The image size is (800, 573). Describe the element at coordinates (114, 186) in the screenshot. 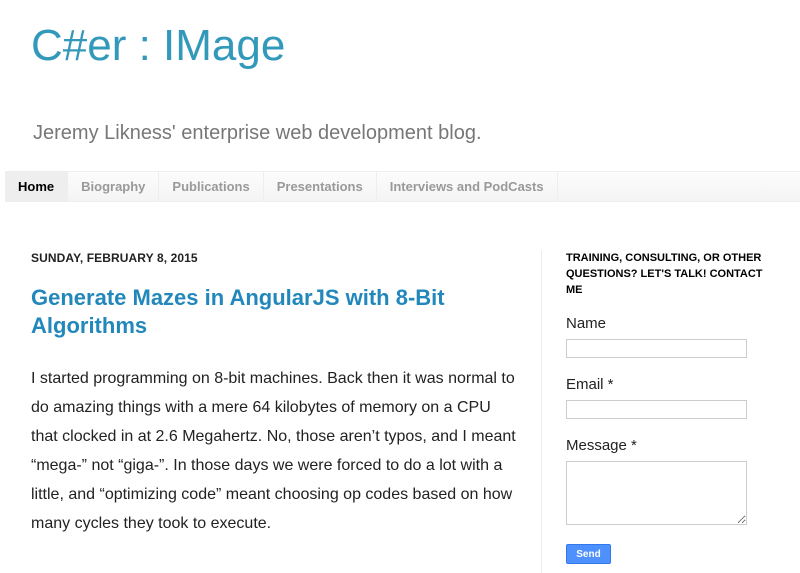

I see `tab-biography: Biography` at that location.